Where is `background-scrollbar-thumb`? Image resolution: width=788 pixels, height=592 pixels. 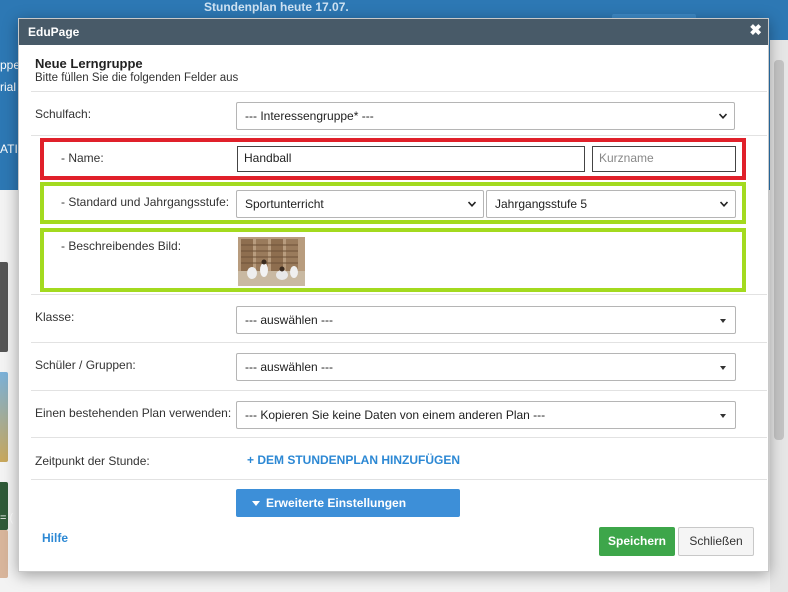
background-scrollbar-thumb is located at coordinates (779, 250).